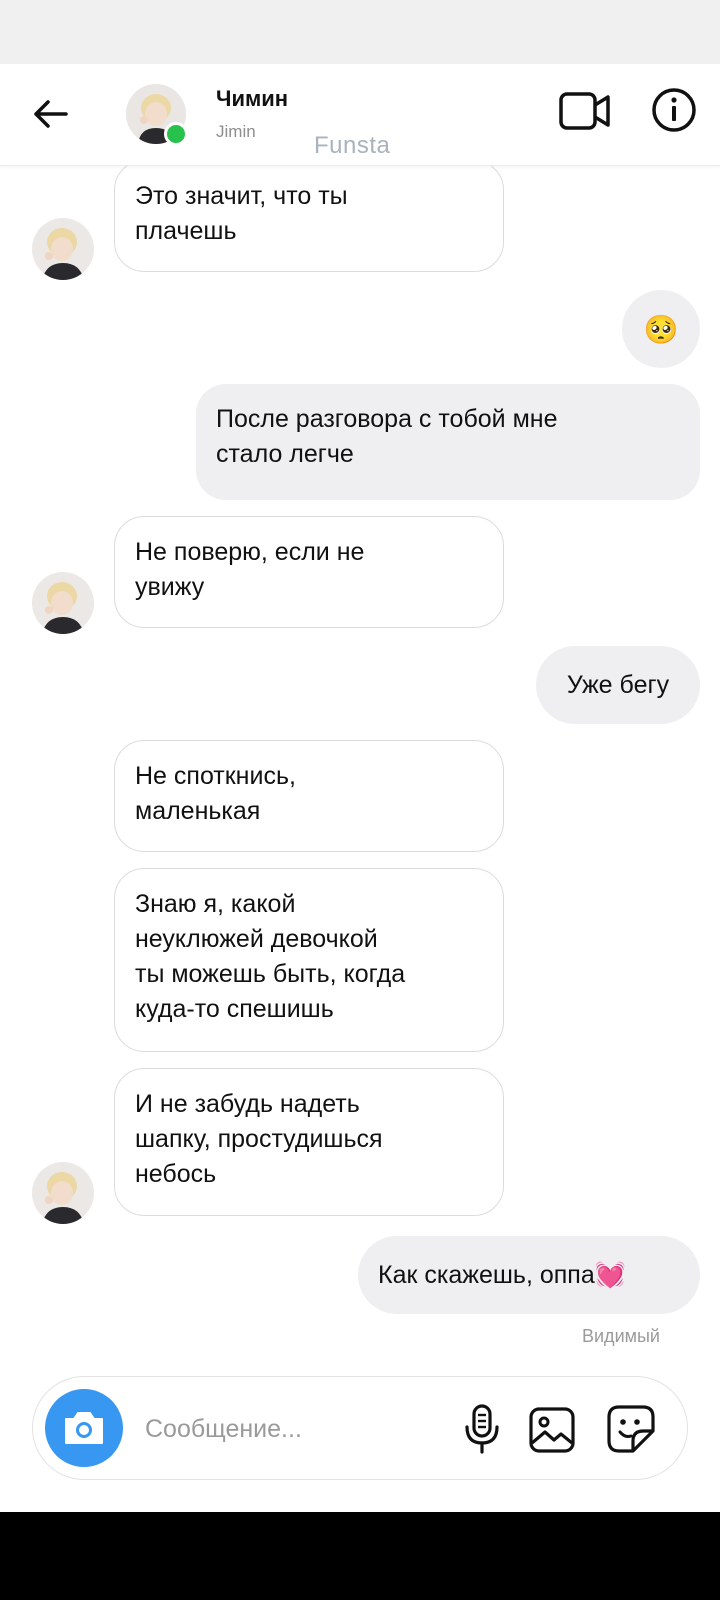  Describe the element at coordinates (661, 329) in the screenshot. I see `outgoing-emoji-bubble: 🥺` at that location.